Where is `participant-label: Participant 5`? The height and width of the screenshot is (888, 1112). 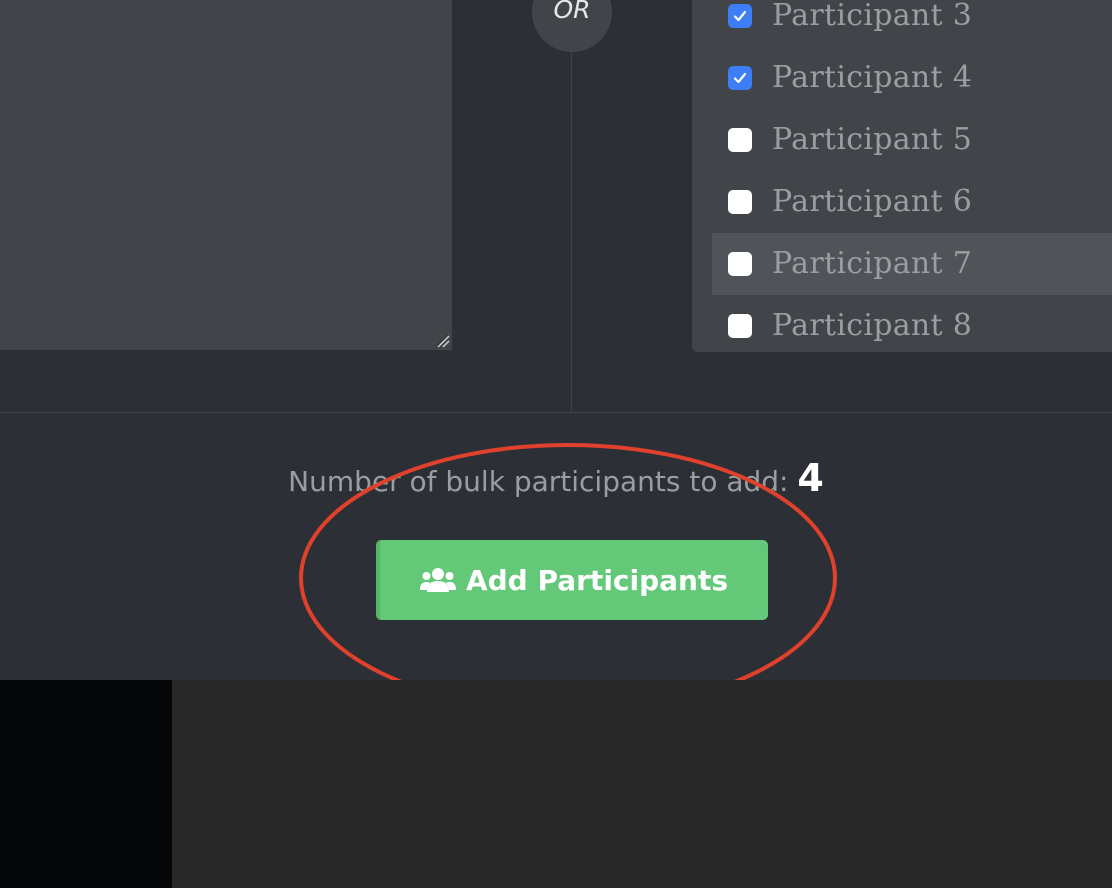
participant-label: Participant 5 is located at coordinates (872, 139).